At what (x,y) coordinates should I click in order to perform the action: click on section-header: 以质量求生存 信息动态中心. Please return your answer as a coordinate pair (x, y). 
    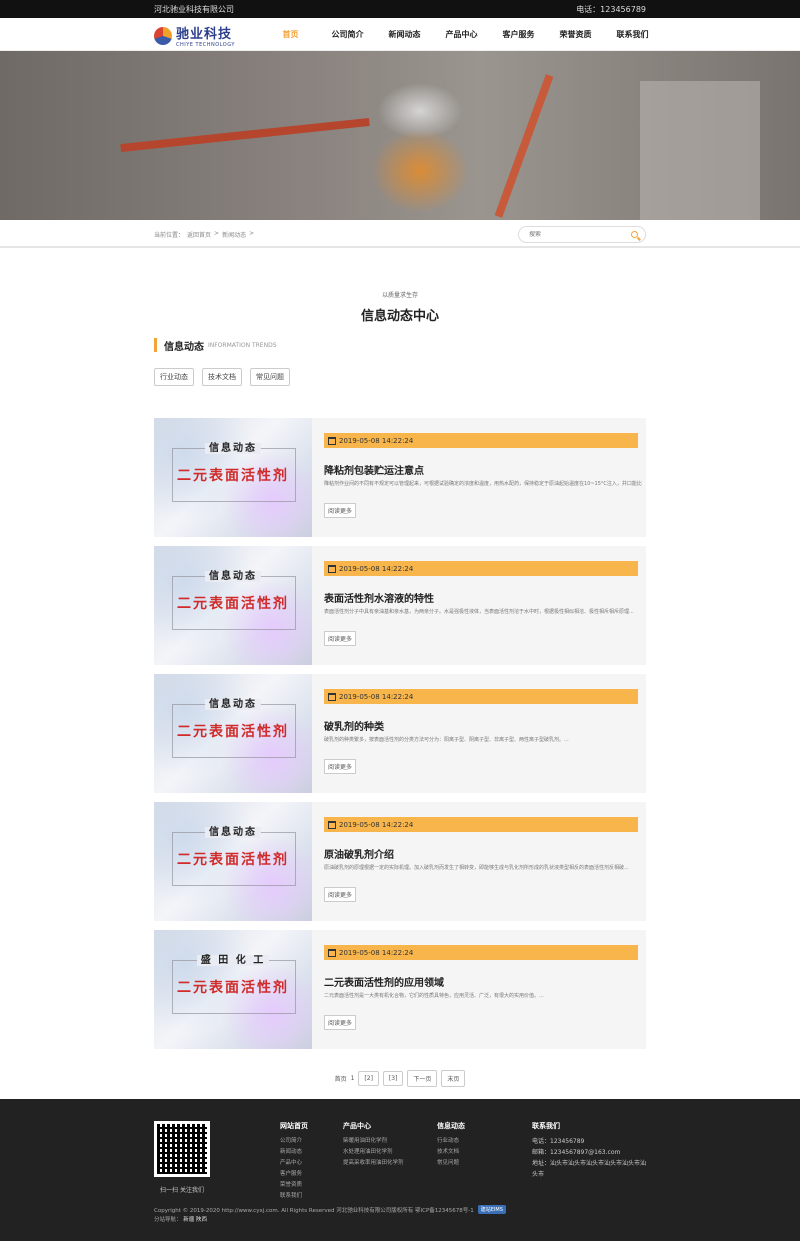
    Looking at the image, I should click on (400, 307).